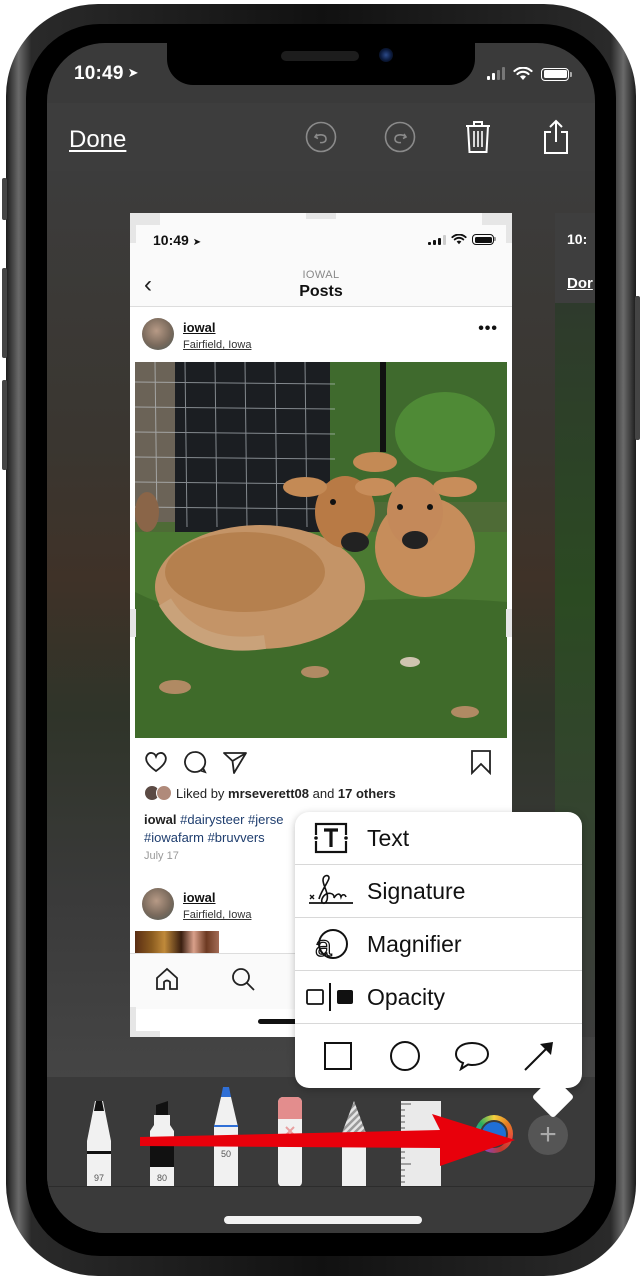 This screenshot has width=642, height=1280. Describe the element at coordinates (539, 1056) in the screenshot. I see `shape-arrow-button` at that location.